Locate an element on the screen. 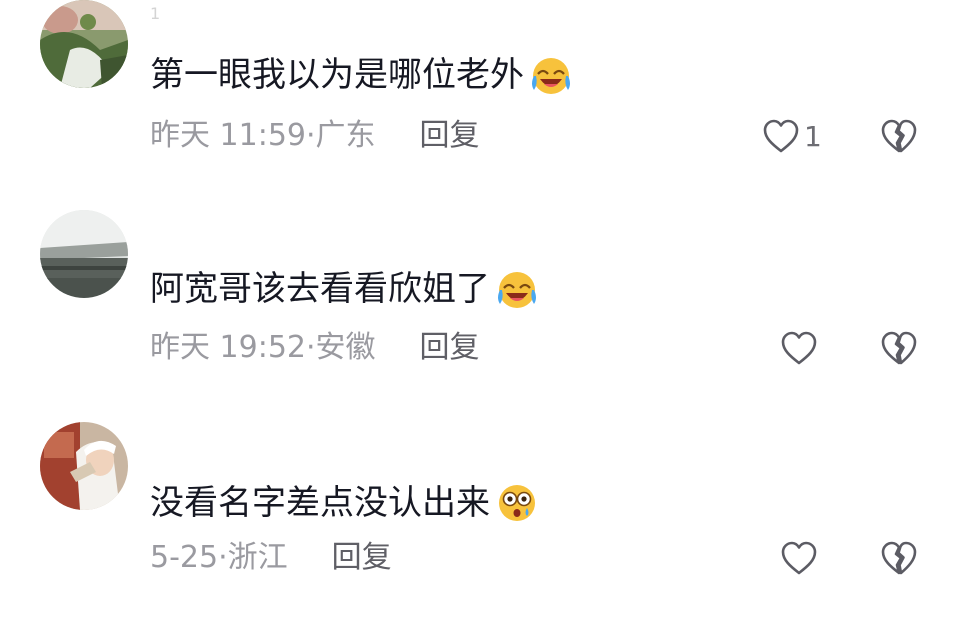  comment-text: 第一眼我以为是哪位老外 is located at coordinates (361, 75).